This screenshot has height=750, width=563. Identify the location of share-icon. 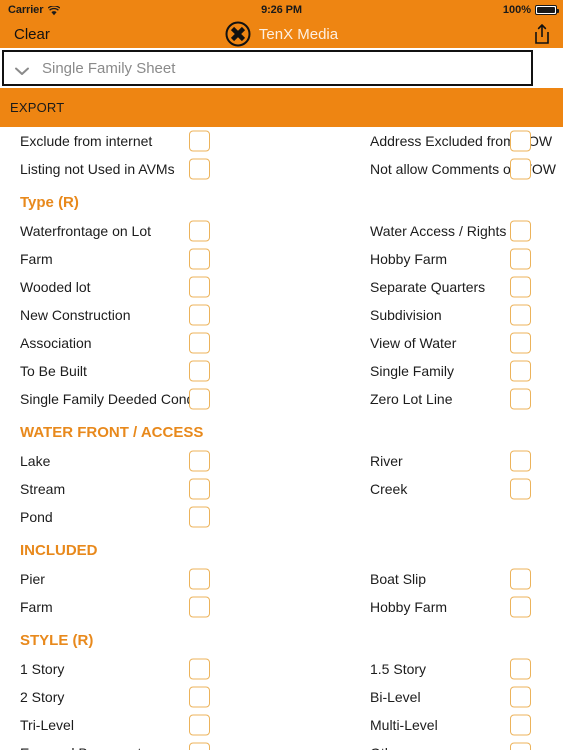
(542, 34).